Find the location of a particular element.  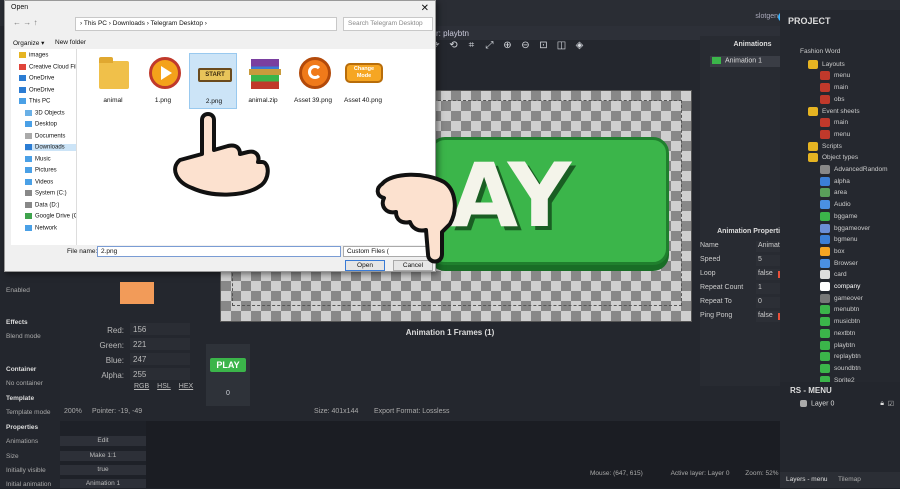

project-item: bgmenu is located at coordinates (860, 241).